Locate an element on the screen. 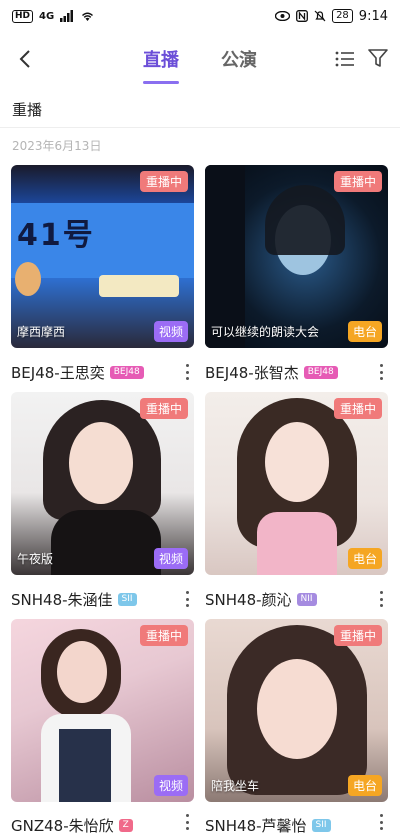 The width and height of the screenshot is (400, 837). radio-card: 重播中 可以继续的朗读大会 电台 is located at coordinates (296, 256).